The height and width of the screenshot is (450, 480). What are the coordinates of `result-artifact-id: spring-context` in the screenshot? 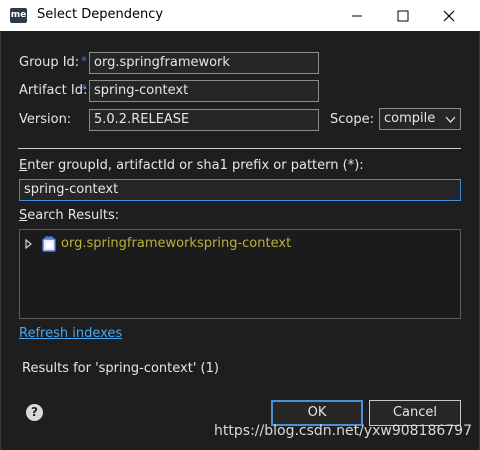 It's located at (244, 243).